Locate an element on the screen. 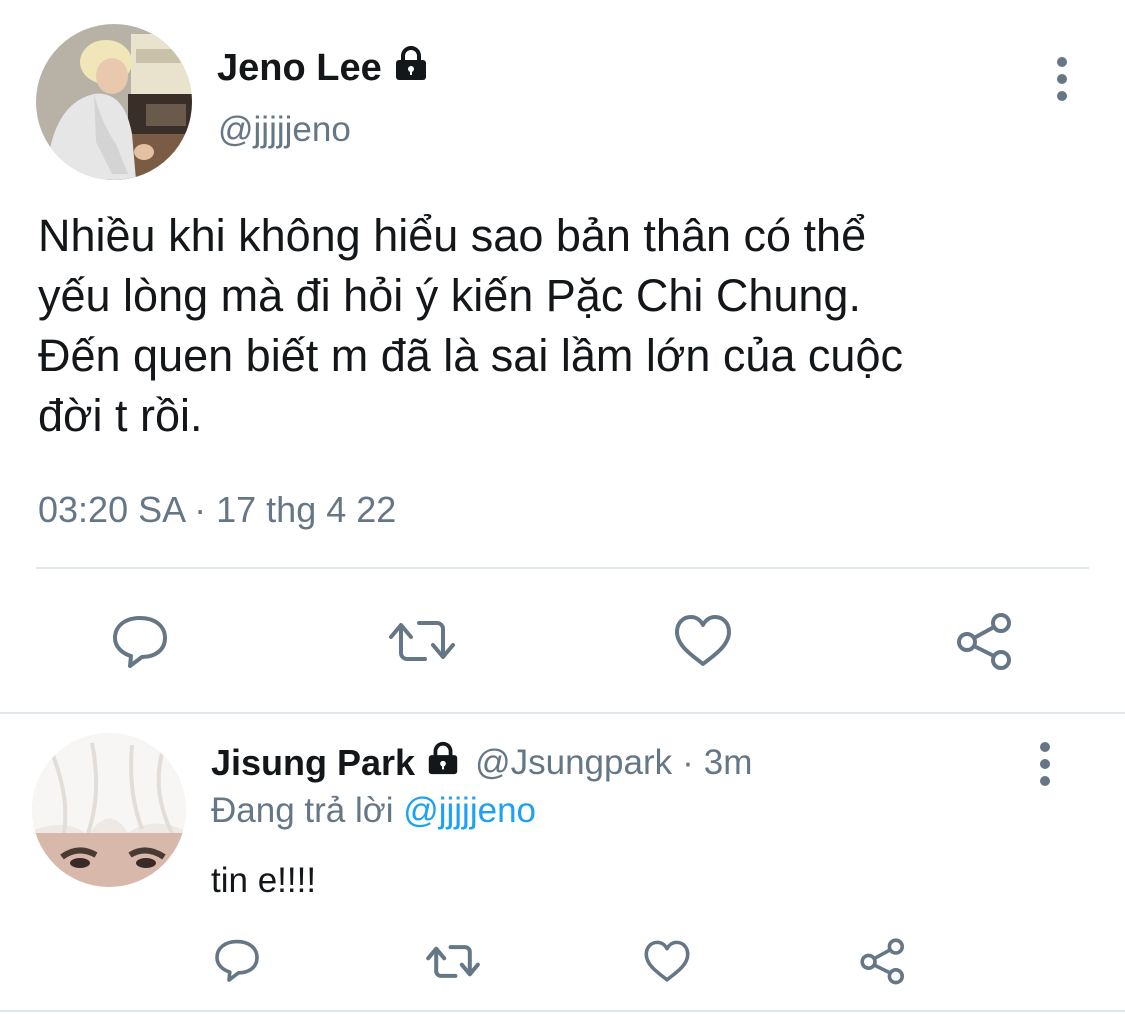  replying-to: Đang trả lời @jjjjjeno is located at coordinates (373, 811).